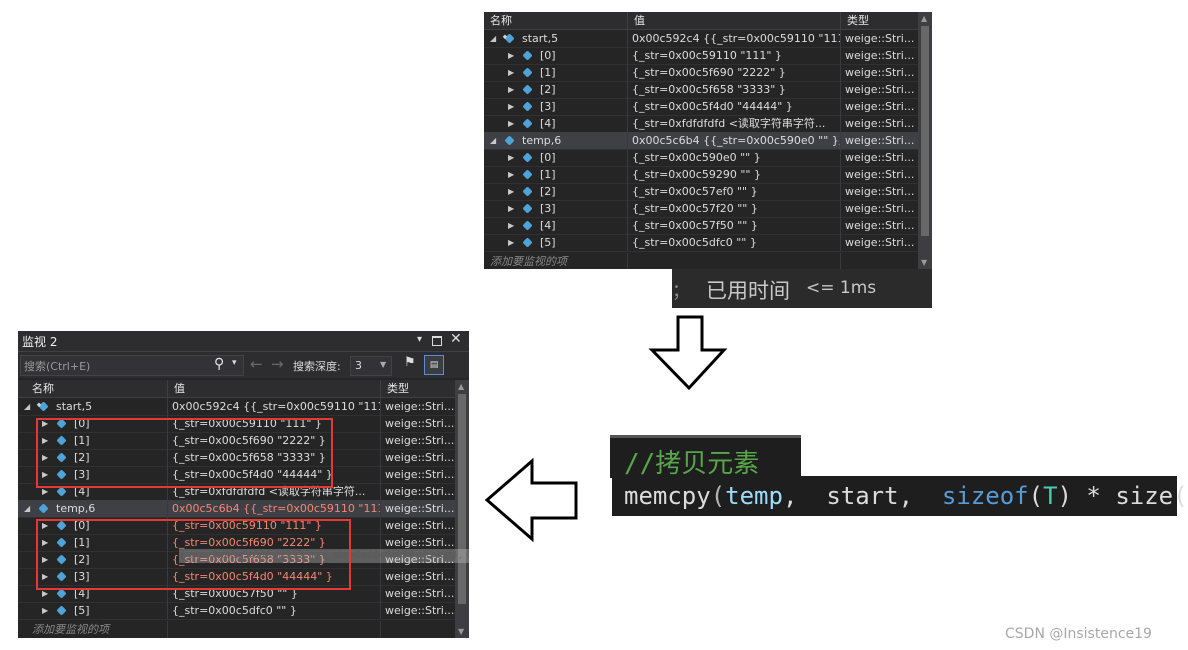 This screenshot has width=1188, height=650. What do you see at coordinates (688, 353) in the screenshot?
I see `down-arrow-icon` at bounding box center [688, 353].